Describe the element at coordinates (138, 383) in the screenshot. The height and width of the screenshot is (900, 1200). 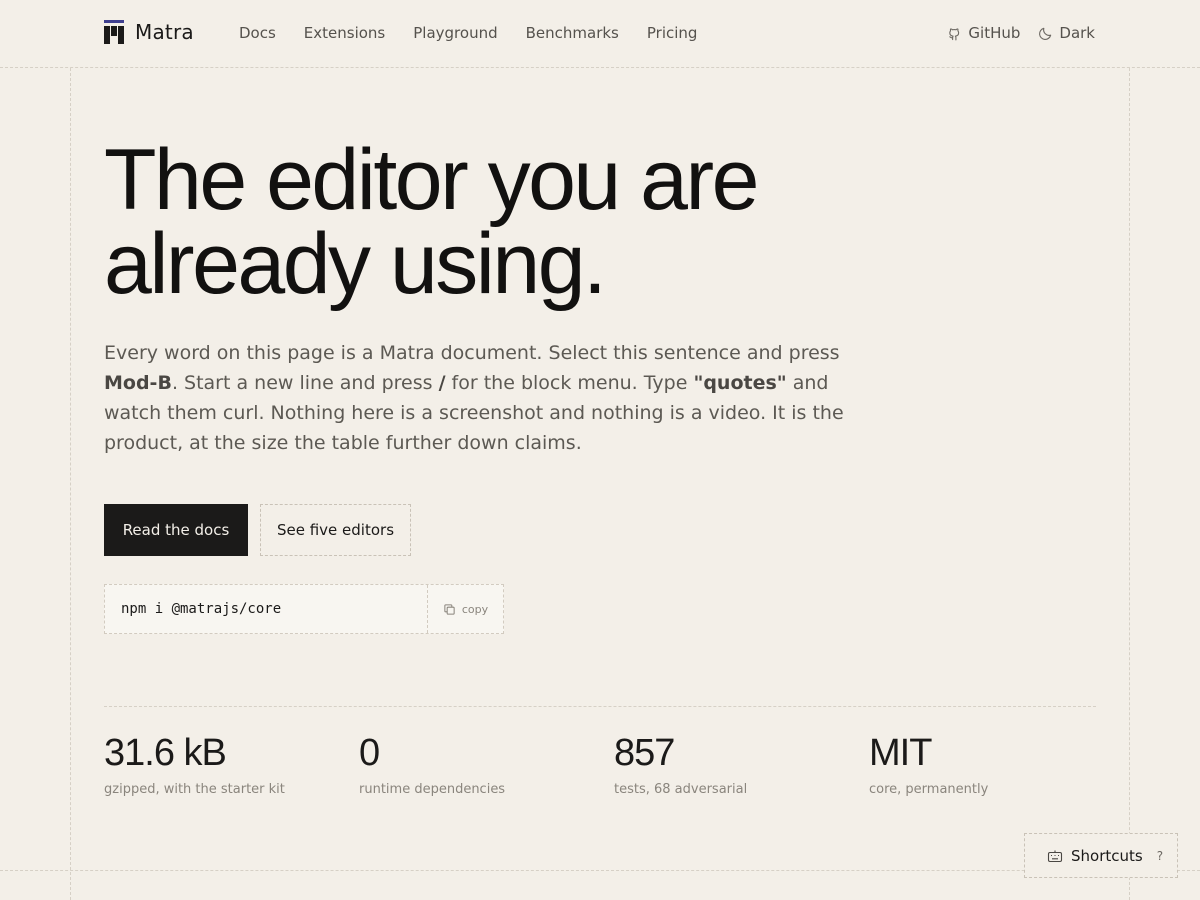
I see `kbd-mod-b: Mod-B` at that location.